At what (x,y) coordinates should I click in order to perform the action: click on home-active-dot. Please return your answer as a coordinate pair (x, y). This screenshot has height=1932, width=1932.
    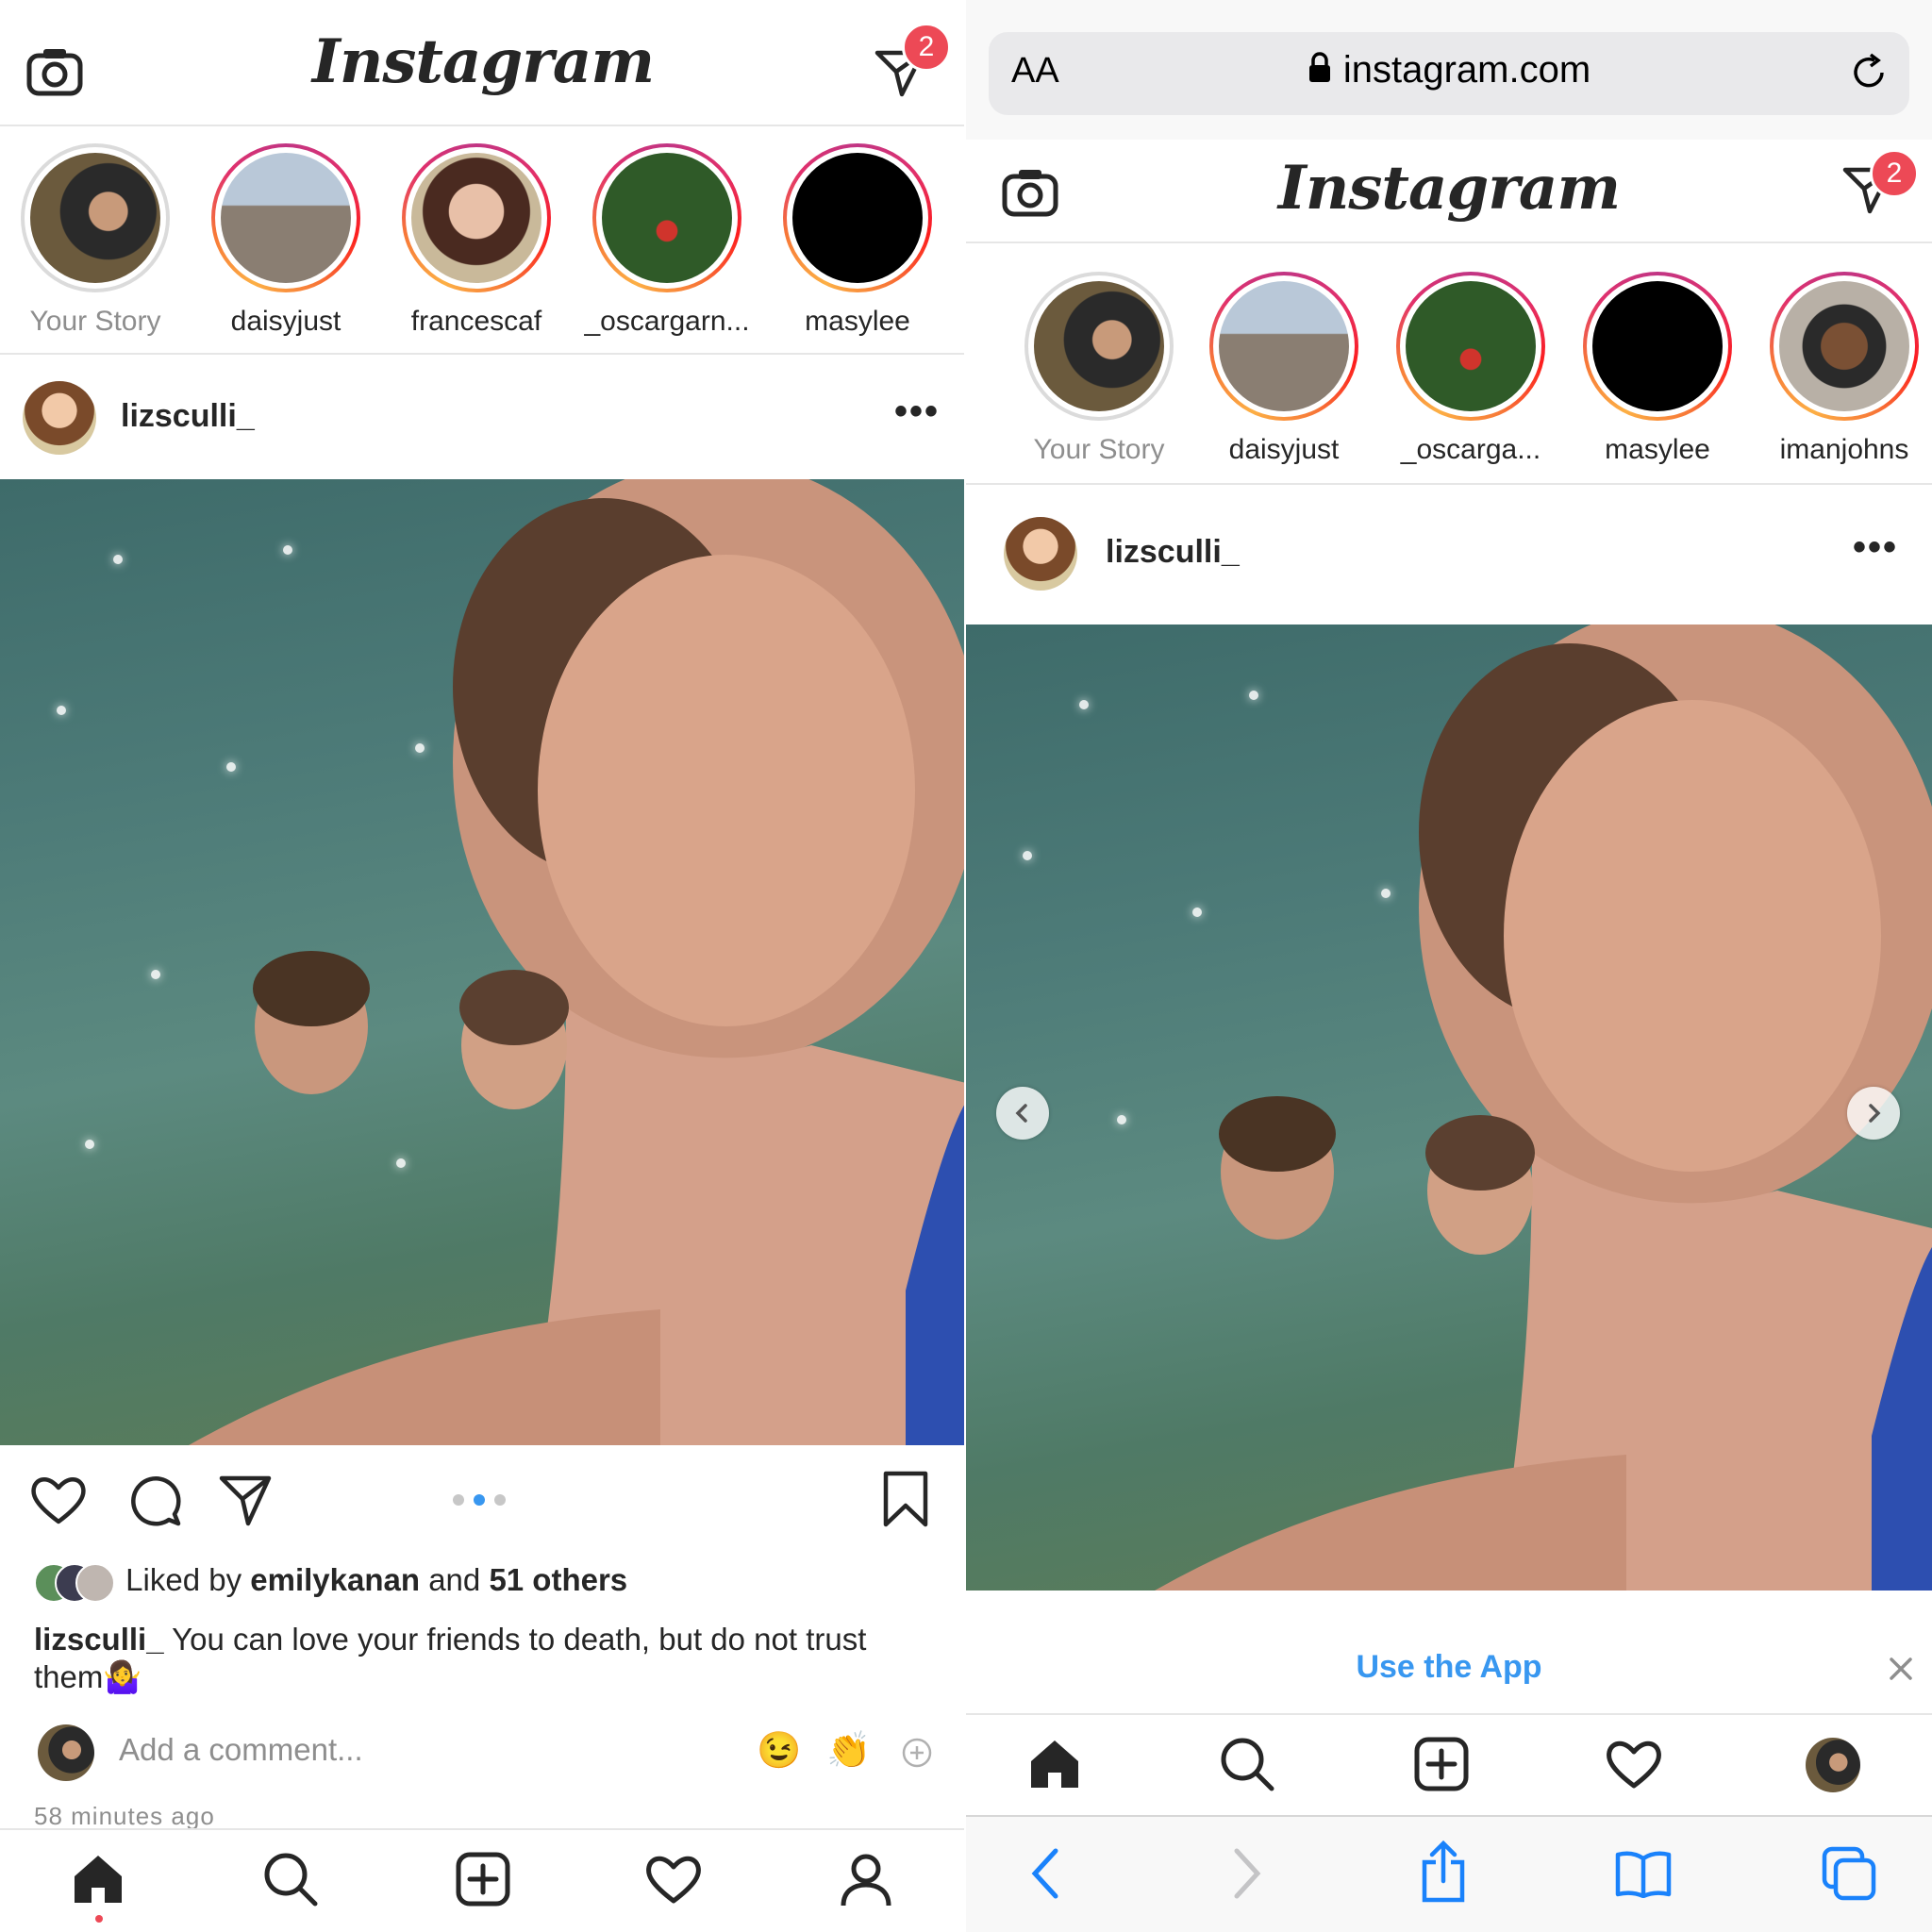
    Looking at the image, I should click on (99, 1919).